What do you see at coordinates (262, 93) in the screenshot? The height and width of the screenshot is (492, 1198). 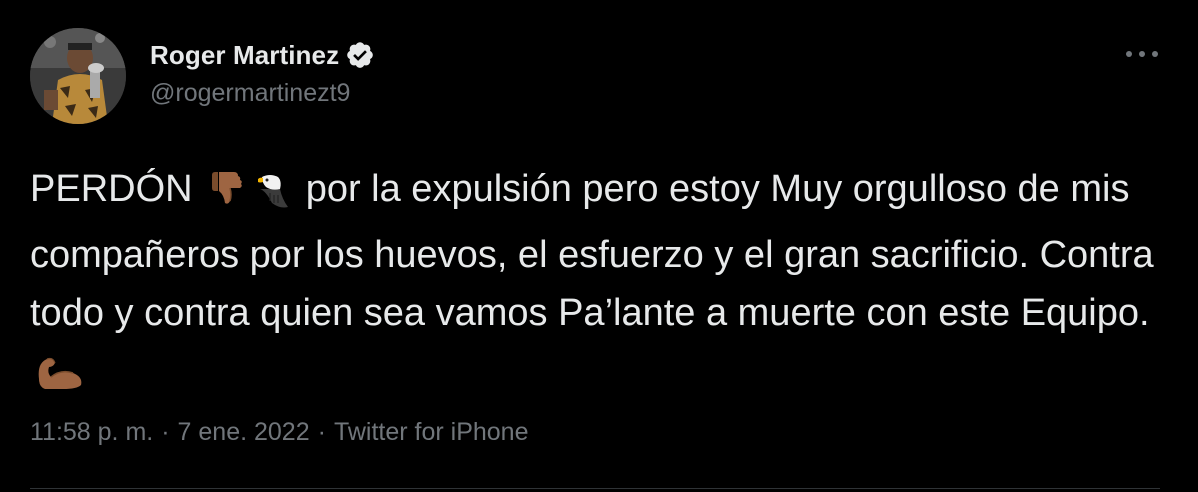 I see `user-handle: @rogermartinezt9` at bounding box center [262, 93].